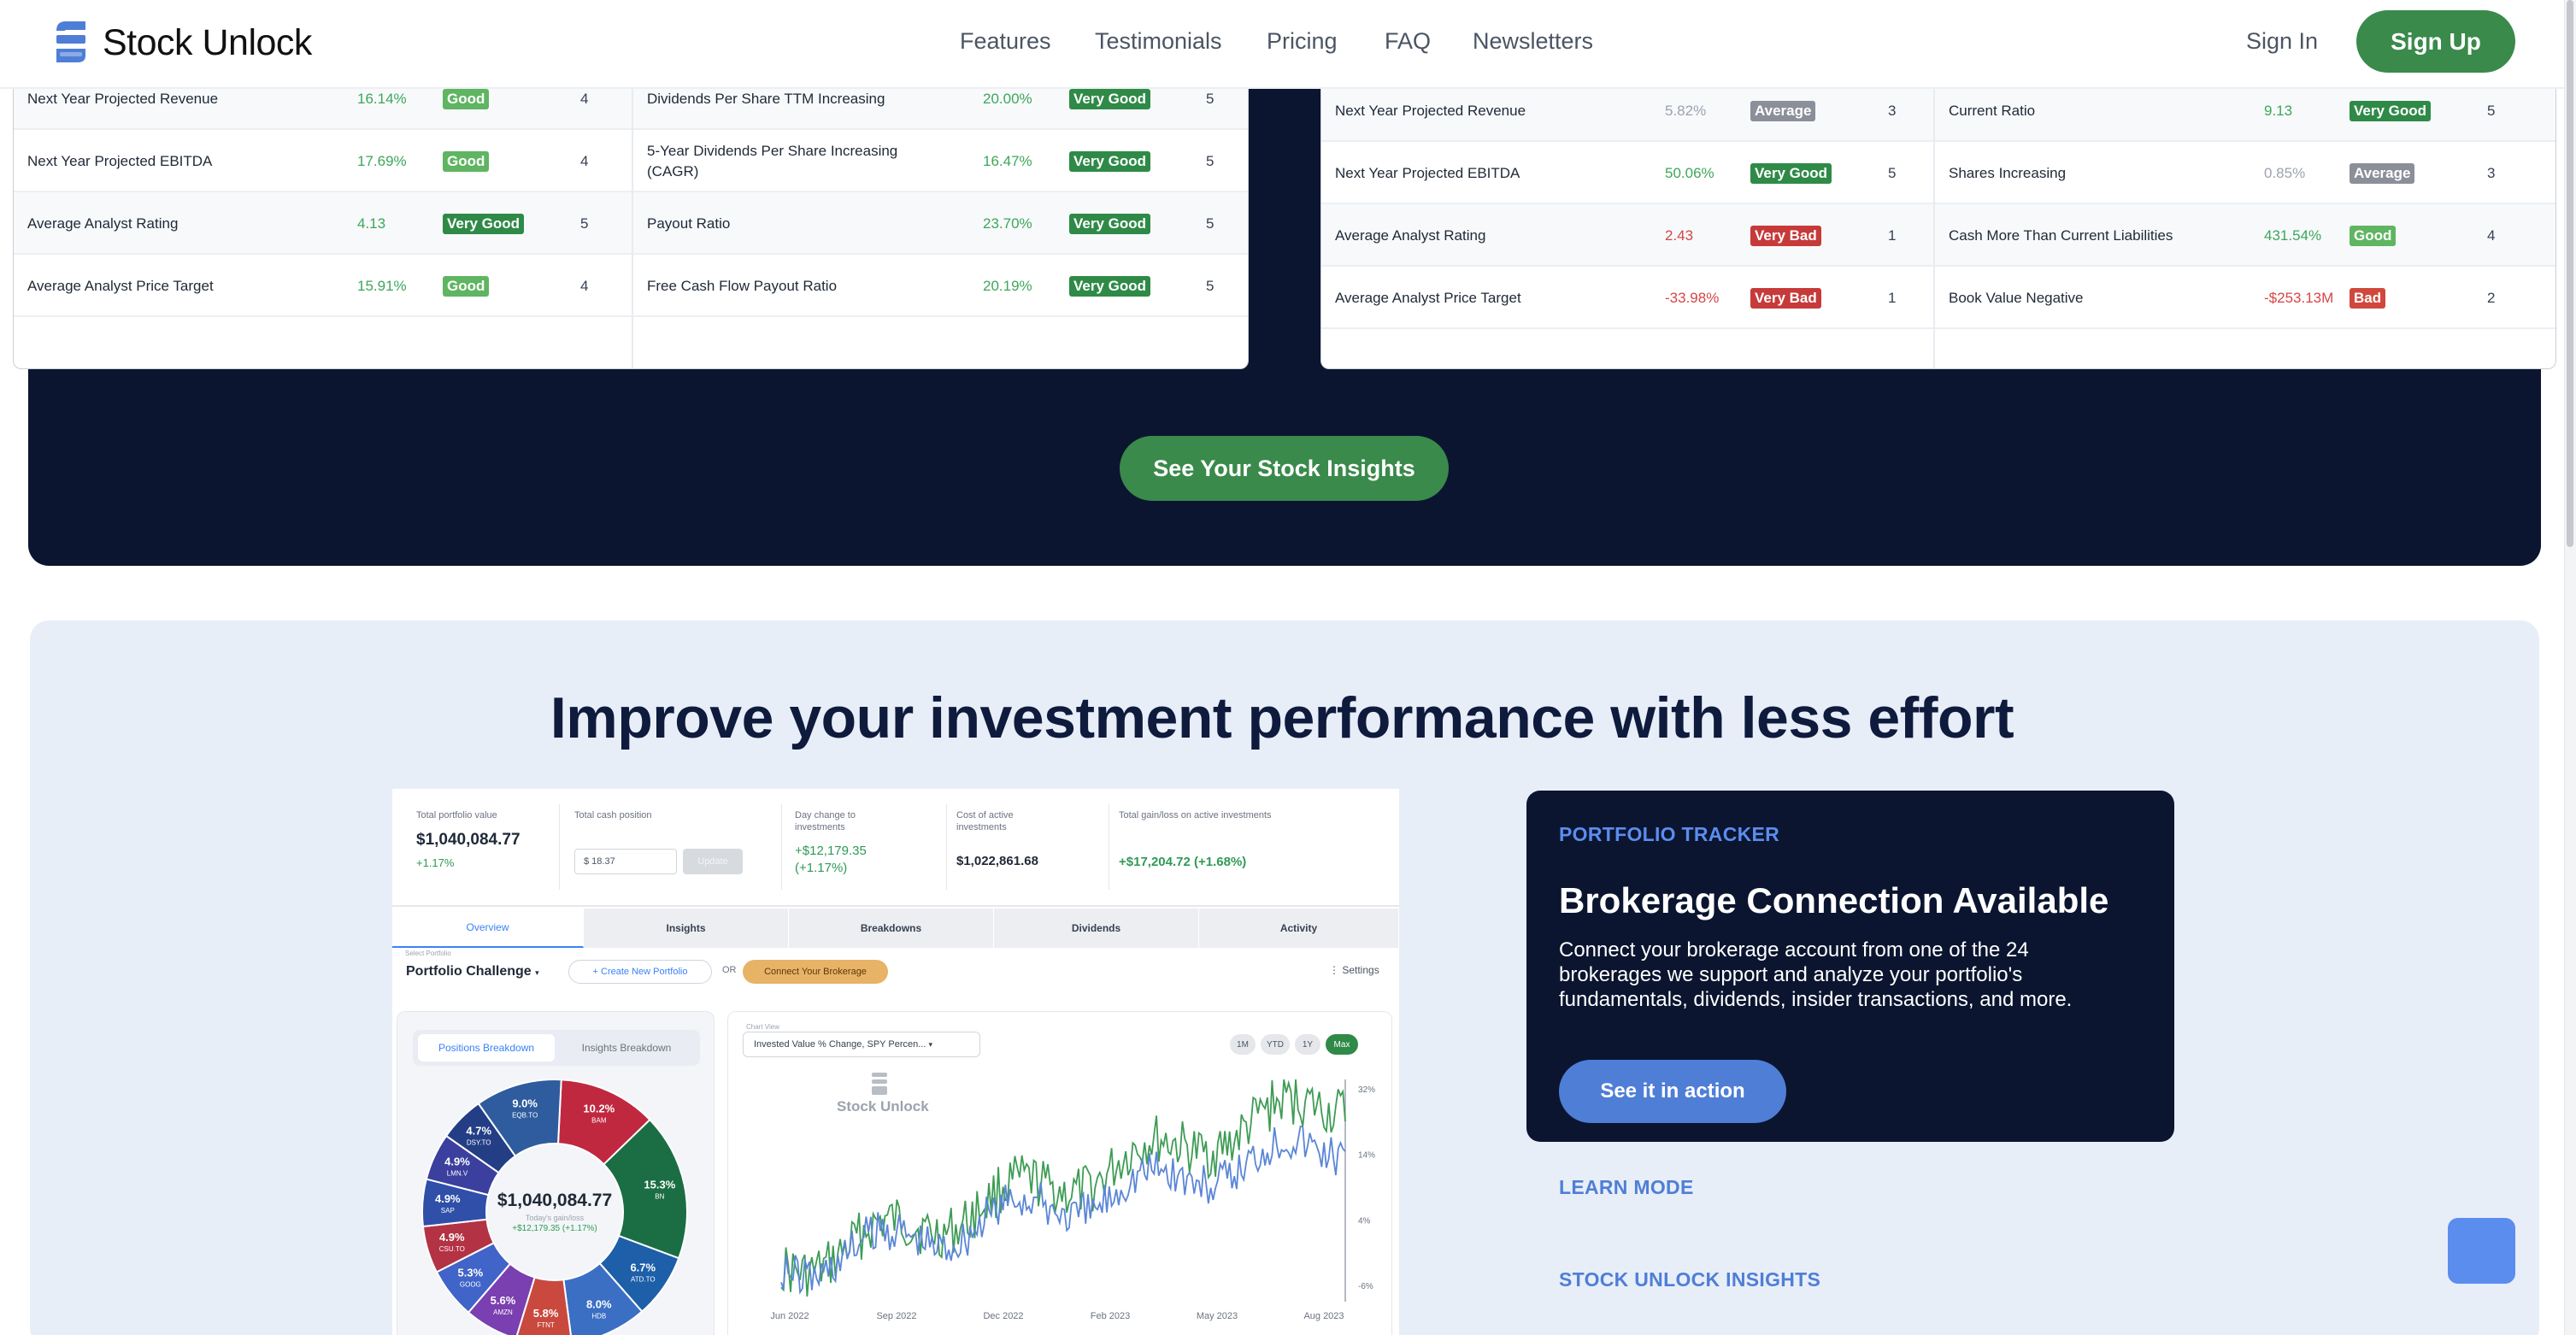 The image size is (2576, 1335). What do you see at coordinates (457, 1174) in the screenshot?
I see `slice-ticker: LMN.V` at bounding box center [457, 1174].